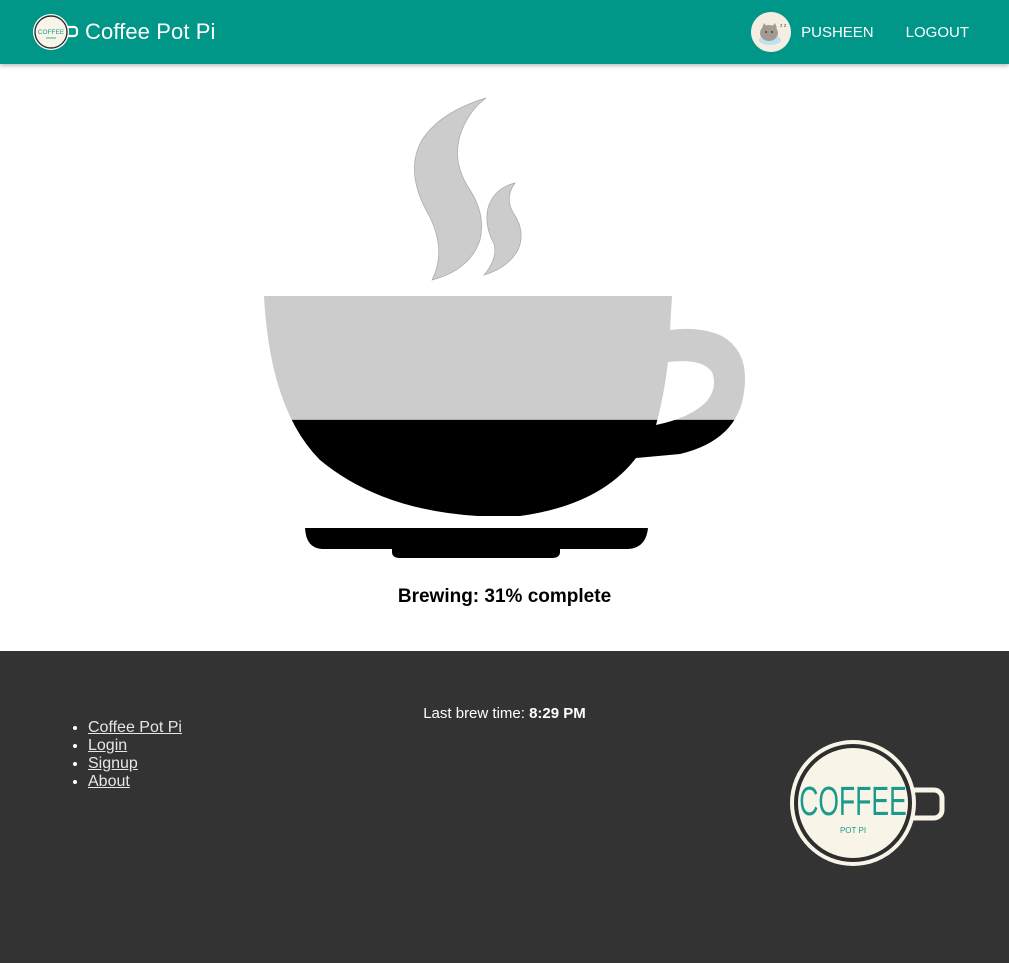  I want to click on coffee-fill, so click(505, 467).